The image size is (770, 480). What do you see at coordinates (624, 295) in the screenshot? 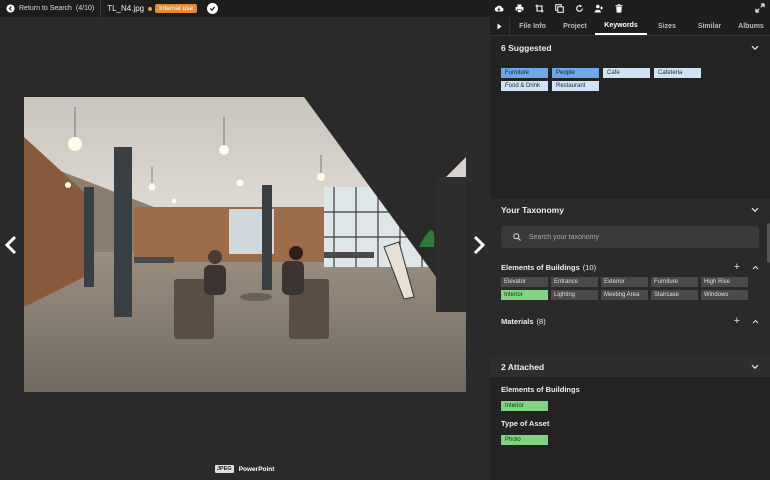
I see `taxonomy-term: Meeting Area` at bounding box center [624, 295].